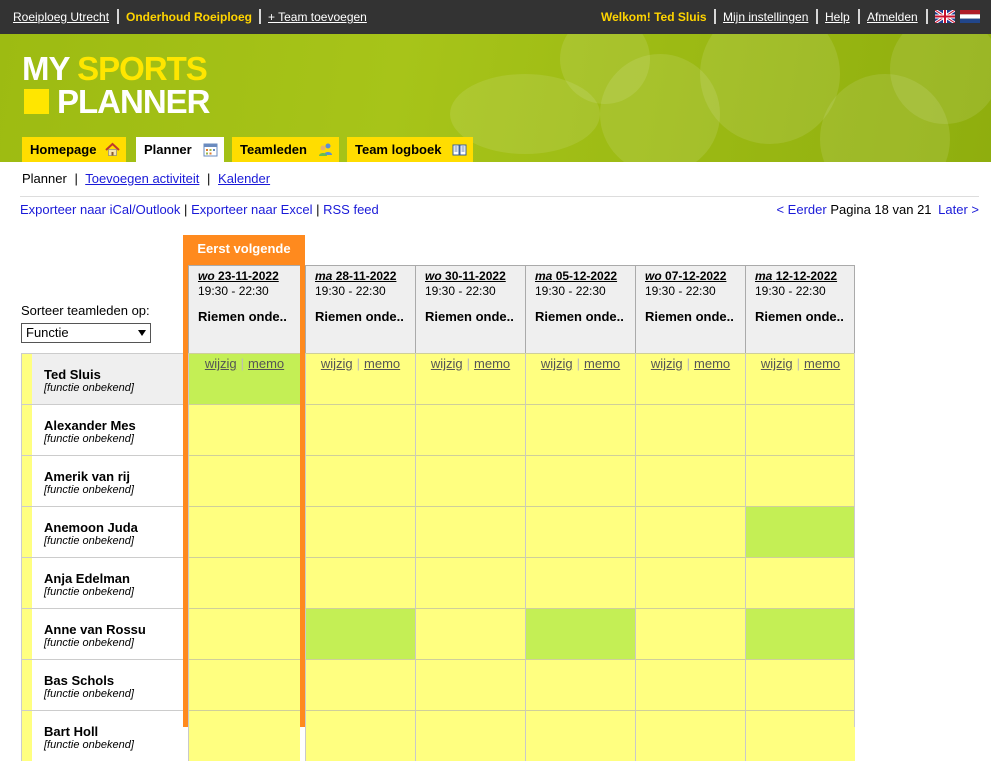 The width and height of the screenshot is (991, 761). I want to click on tab-team-logboek: Team logboek, so click(410, 149).